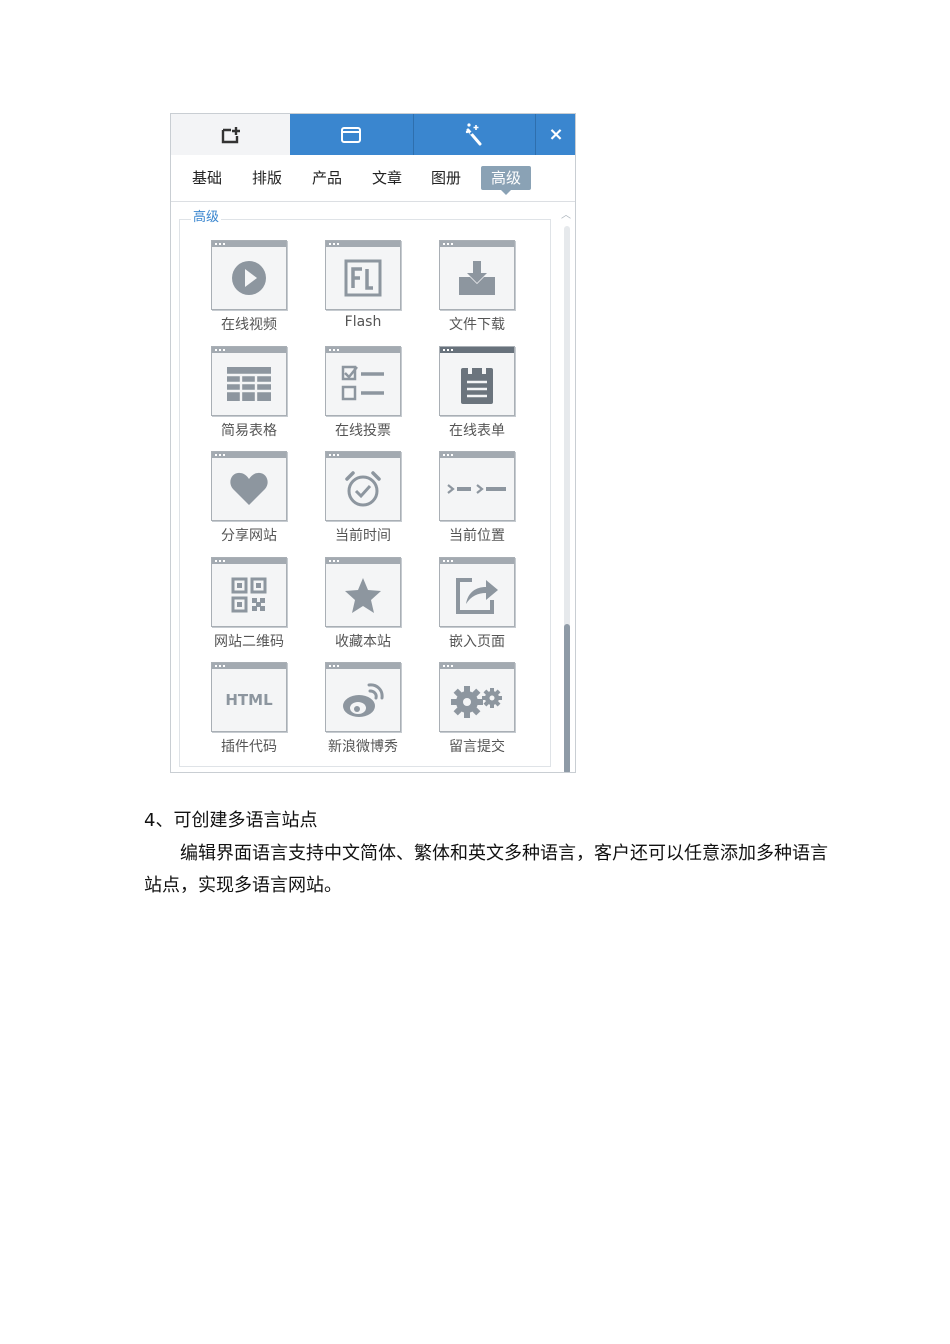 This screenshot has width=950, height=1344. I want to click on close-icon: ×, so click(556, 134).